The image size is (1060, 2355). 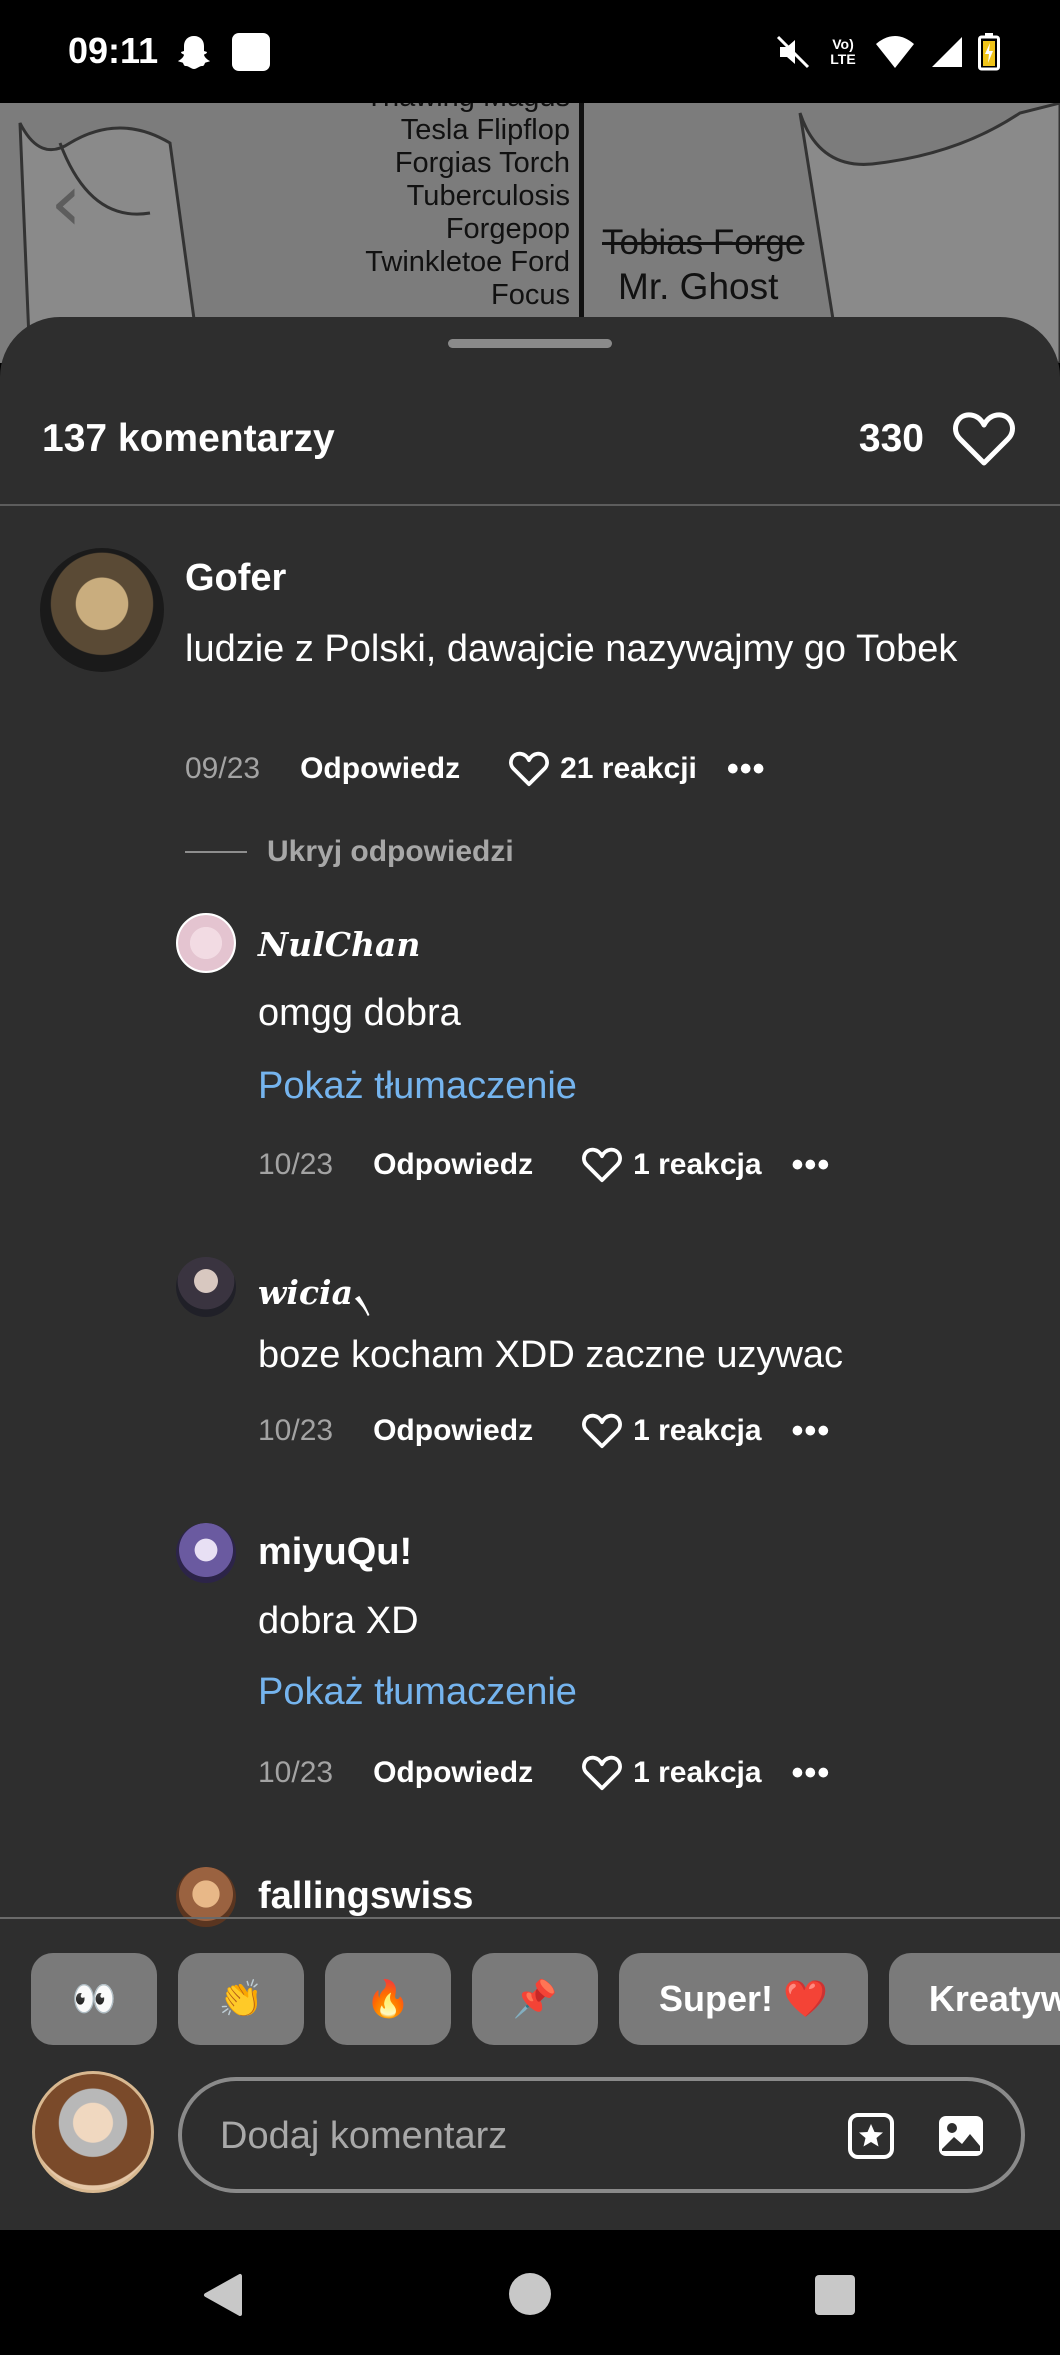 I want to click on replies-line, so click(x=216, y=852).